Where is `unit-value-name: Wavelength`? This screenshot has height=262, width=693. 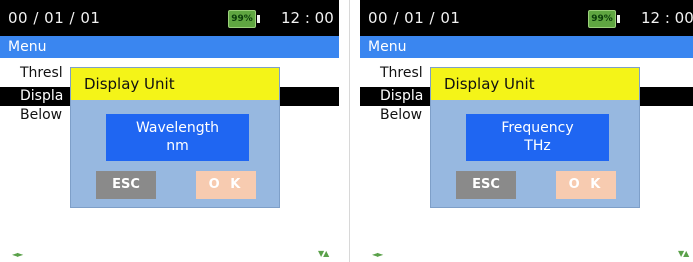
unit-value-name: Wavelength is located at coordinates (177, 128).